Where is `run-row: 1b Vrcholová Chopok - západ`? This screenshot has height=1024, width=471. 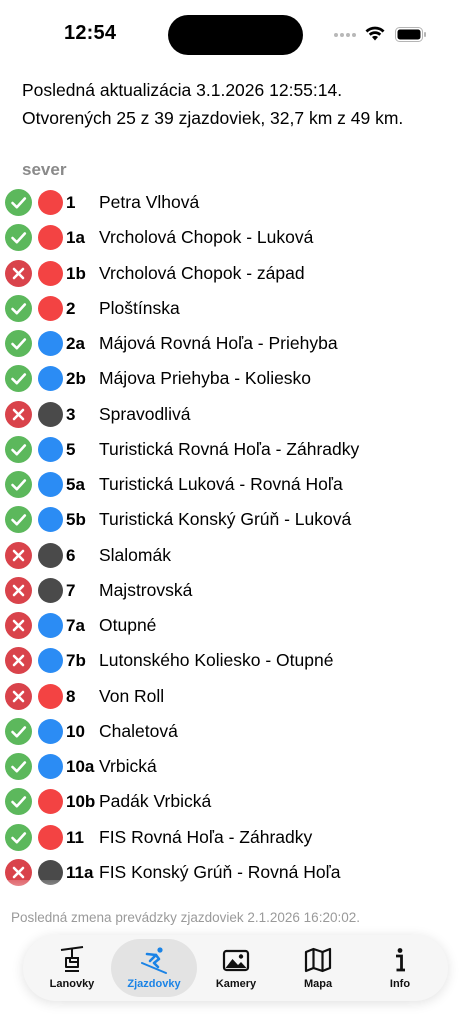
run-row: 1b Vrcholová Chopok - západ is located at coordinates (235, 273).